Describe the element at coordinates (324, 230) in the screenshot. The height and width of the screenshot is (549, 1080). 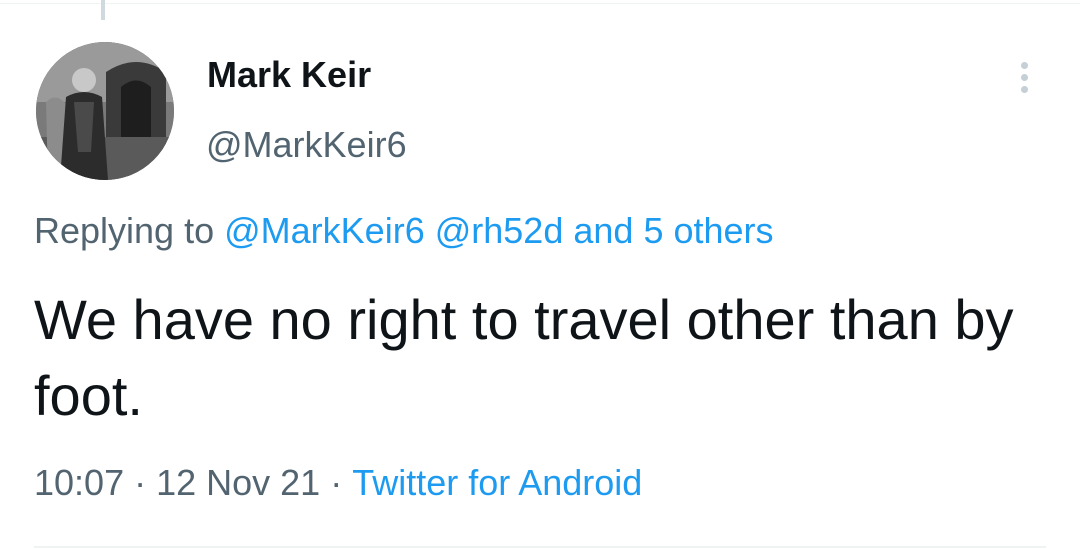
I see `mention-link-markkeir6: @MarkKeir6` at that location.